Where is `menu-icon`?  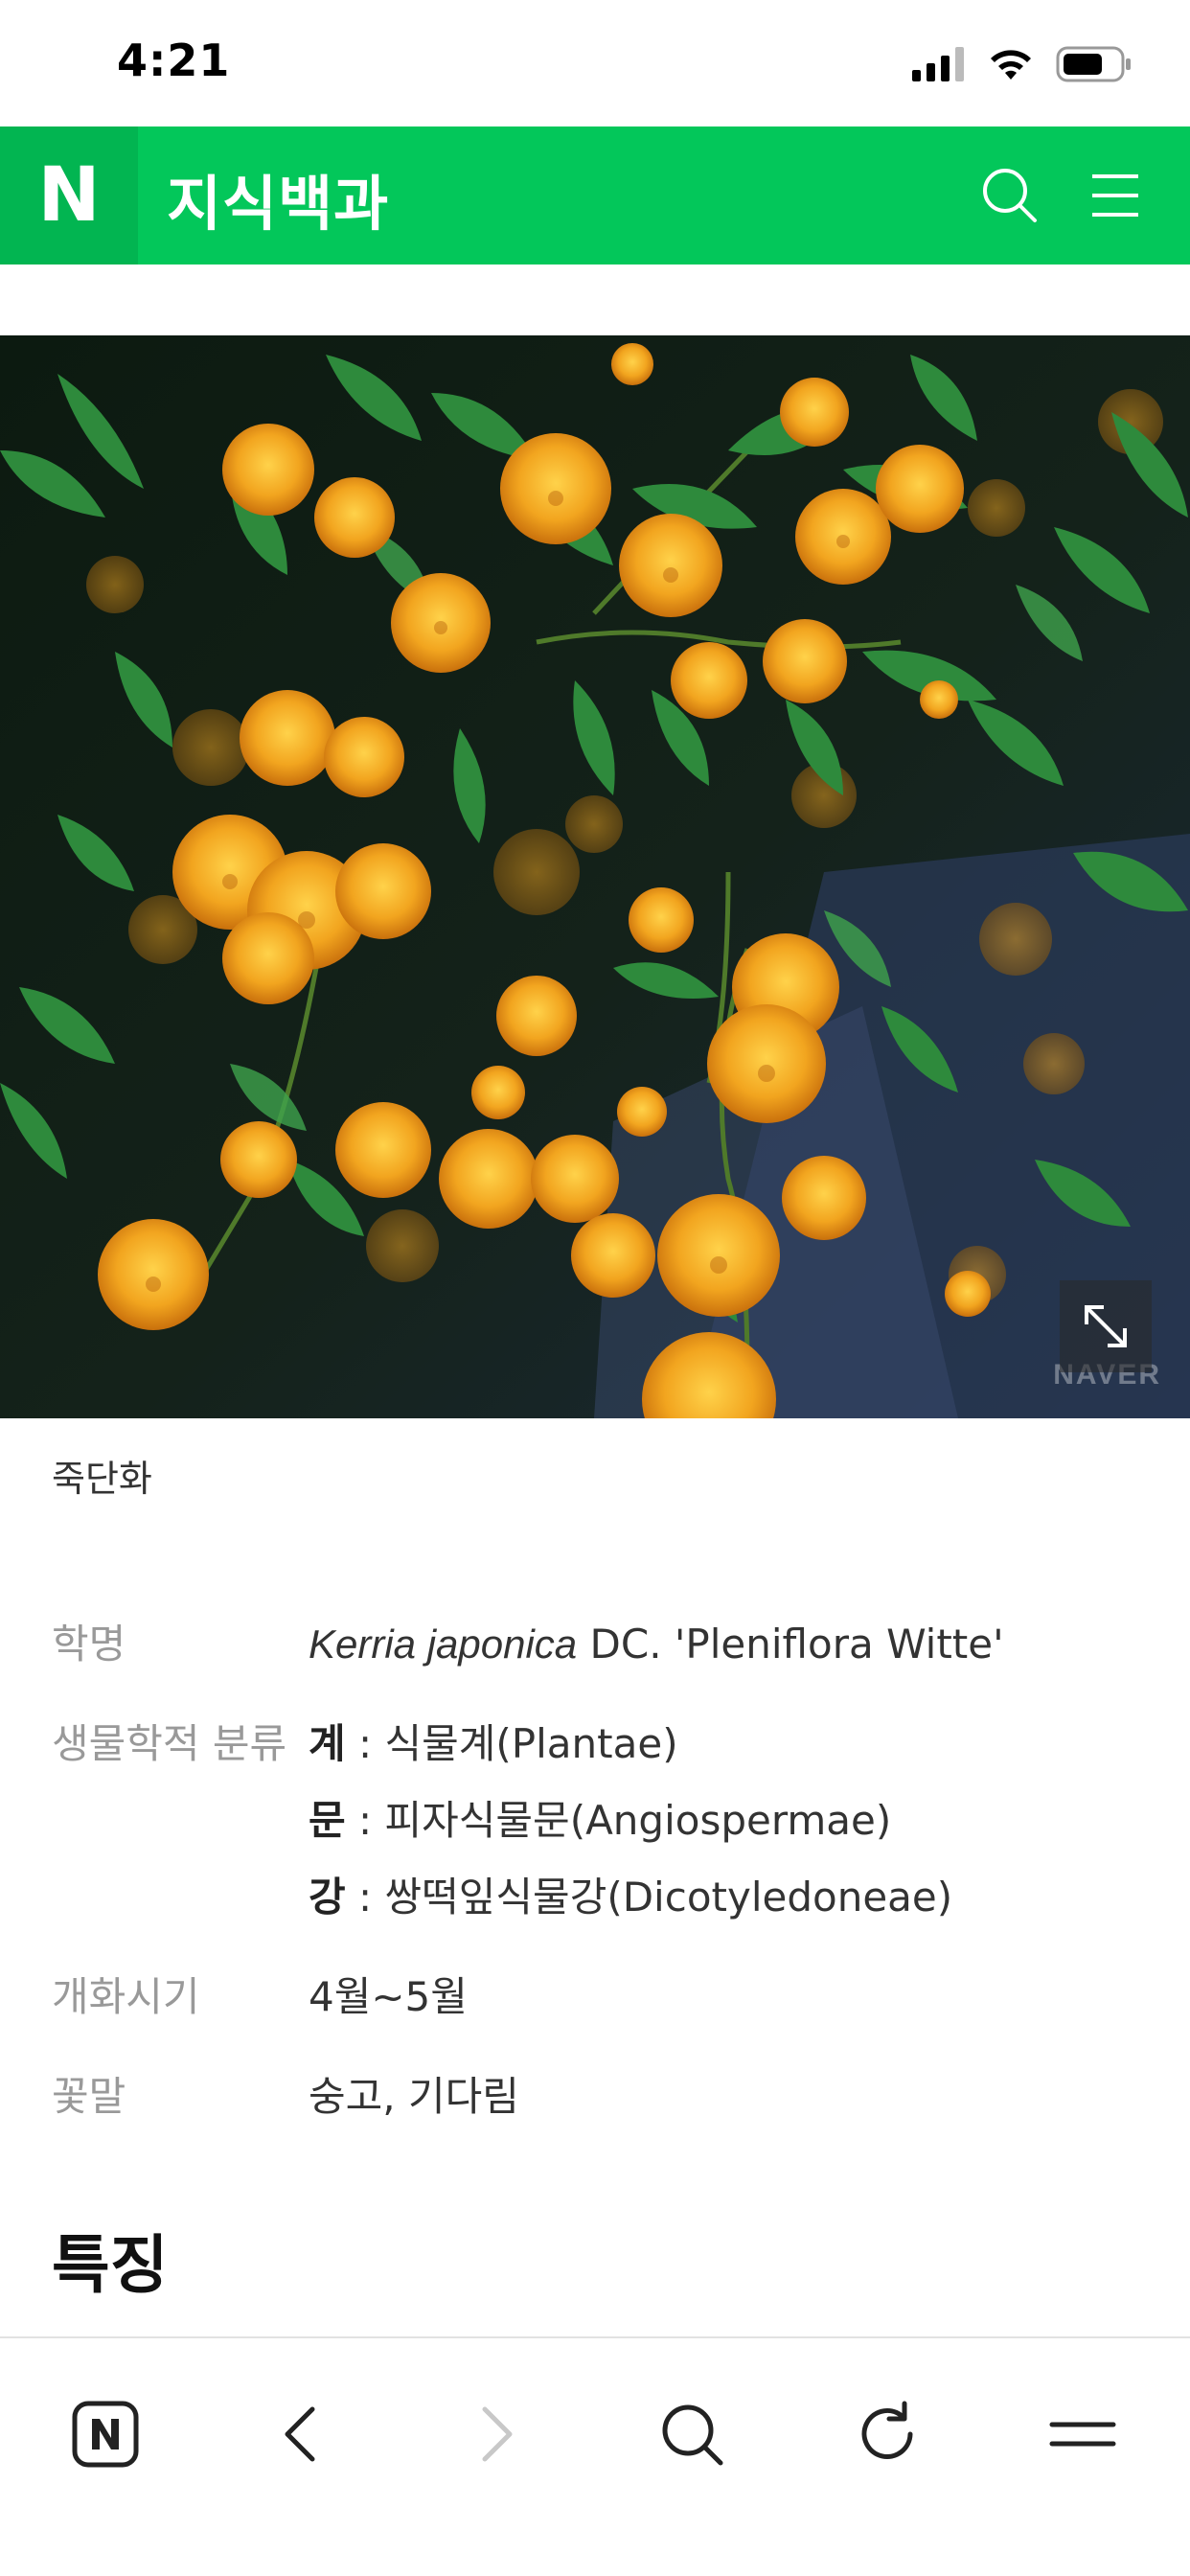 menu-icon is located at coordinates (1082, 2434).